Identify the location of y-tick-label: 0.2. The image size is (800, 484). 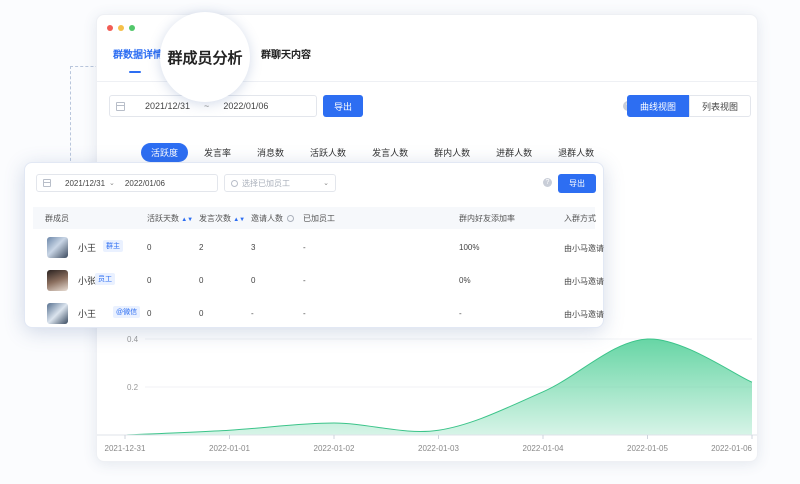
(133, 387).